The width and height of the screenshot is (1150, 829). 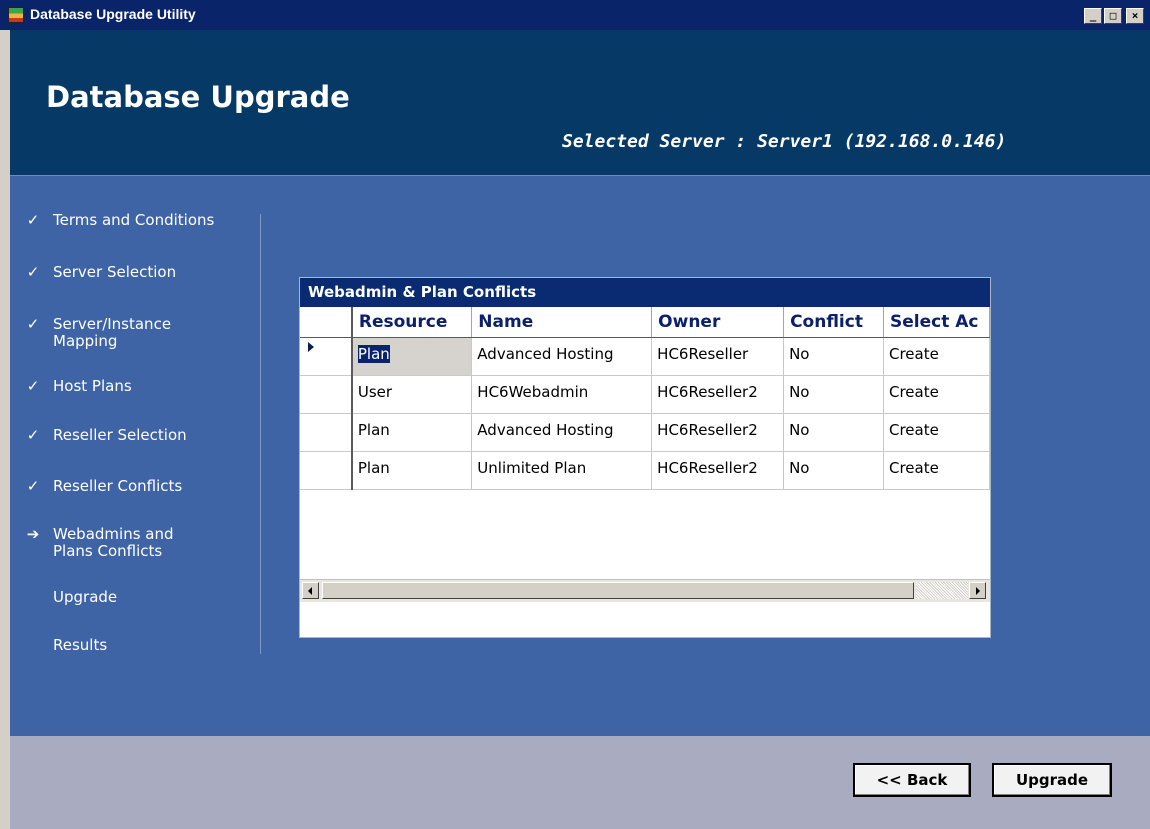 What do you see at coordinates (118, 486) in the screenshot?
I see `step-label: Reseller Conflicts` at bounding box center [118, 486].